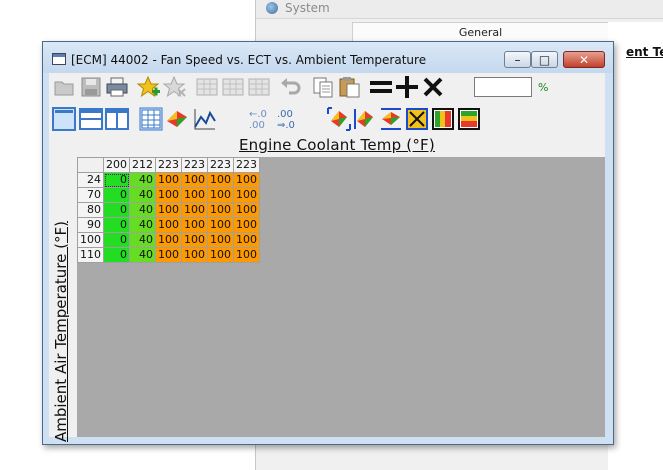 This screenshot has width=663, height=470. I want to click on table-grid-icon-b, so click(233, 87).